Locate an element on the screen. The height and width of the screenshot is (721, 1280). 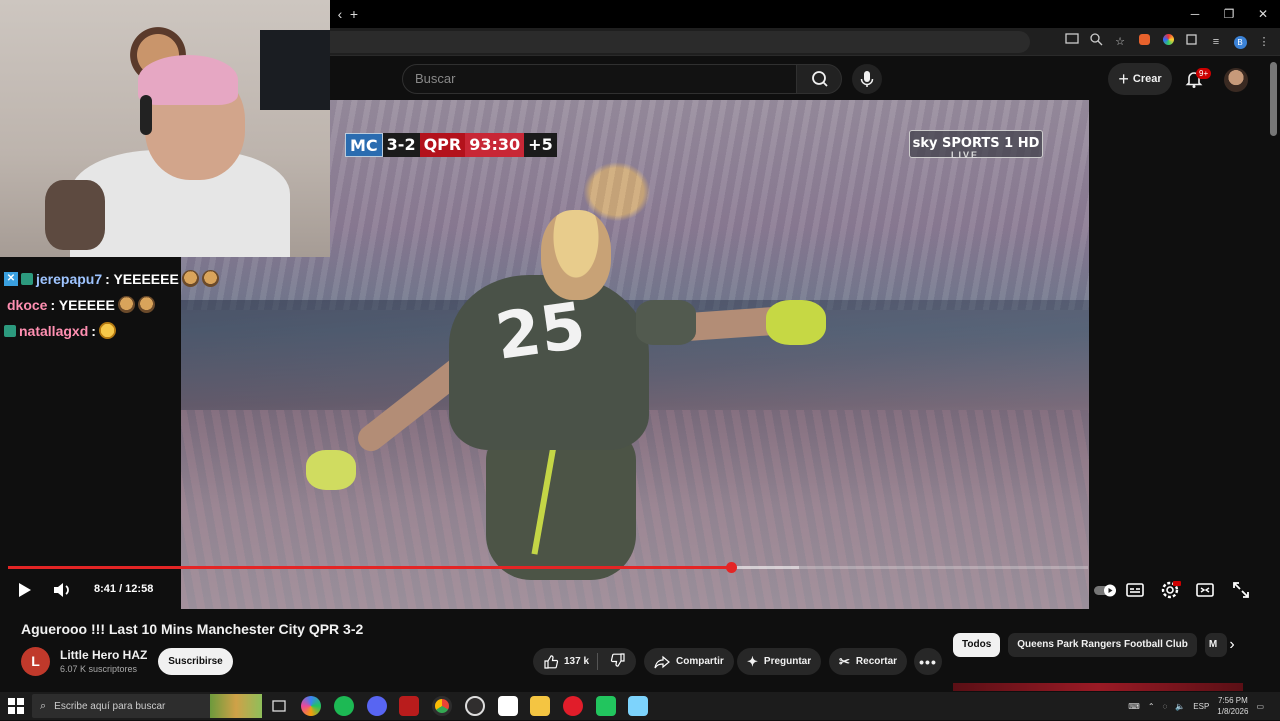
chat-username: natallagxd is located at coordinates (54, 330).